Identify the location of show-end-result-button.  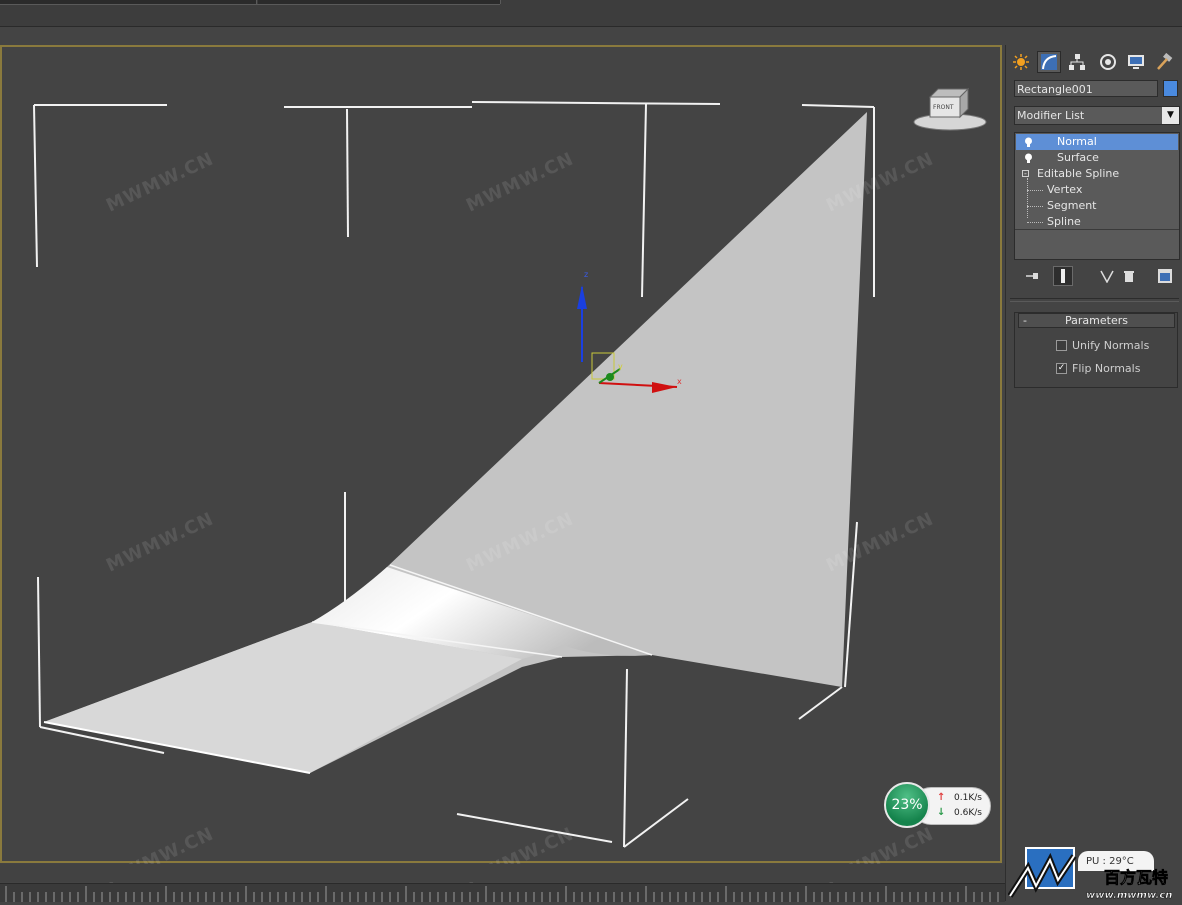
(1063, 276).